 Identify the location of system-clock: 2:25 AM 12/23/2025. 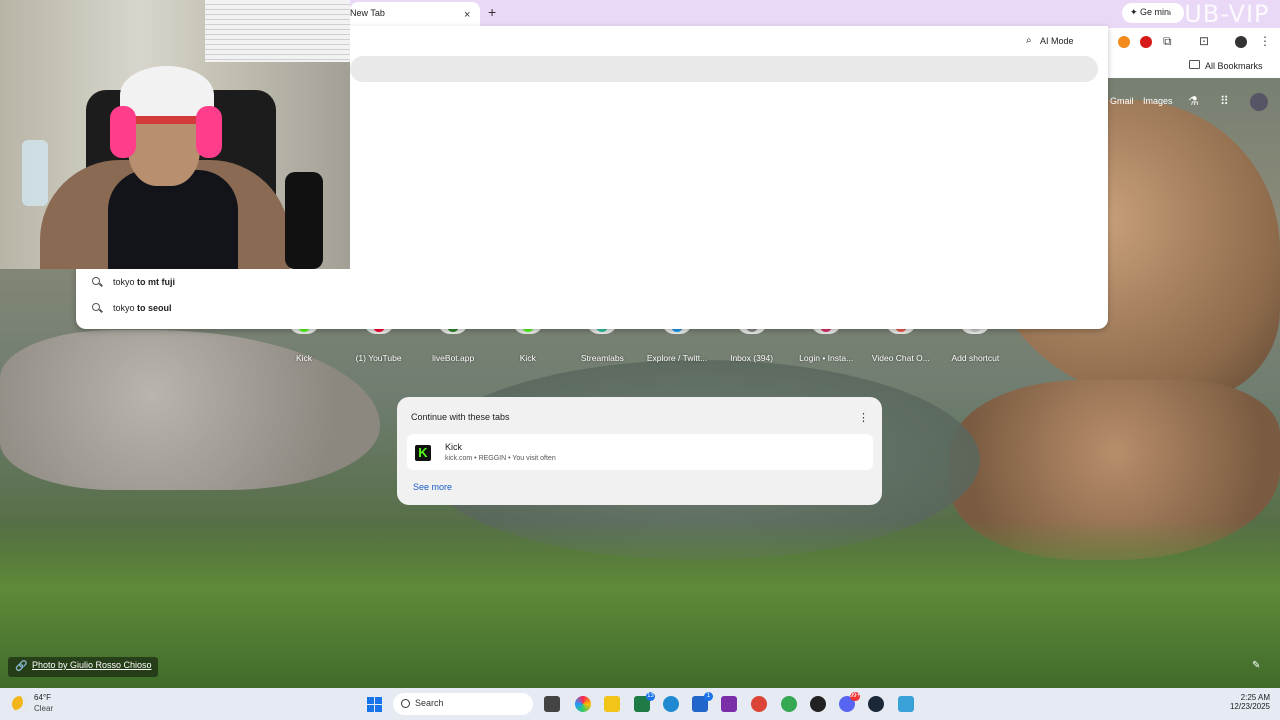
(1250, 702).